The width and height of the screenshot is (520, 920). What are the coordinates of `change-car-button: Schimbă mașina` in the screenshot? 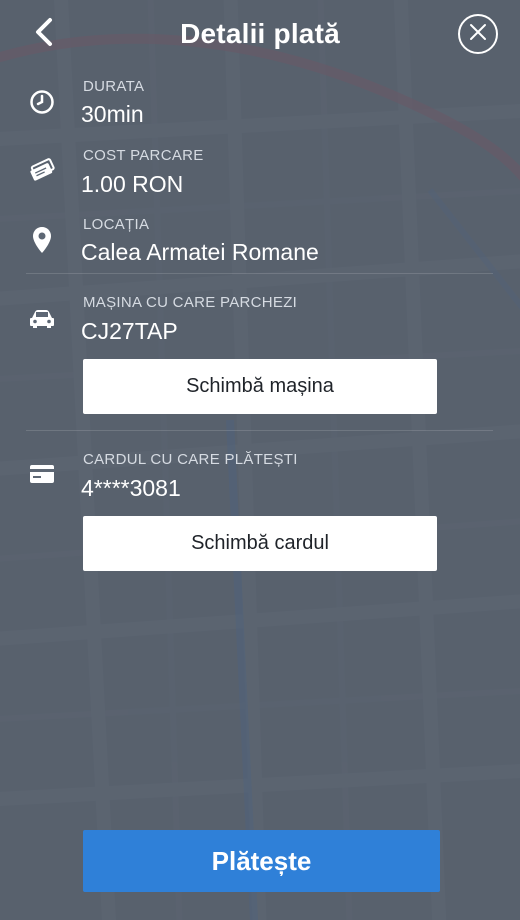 It's located at (260, 386).